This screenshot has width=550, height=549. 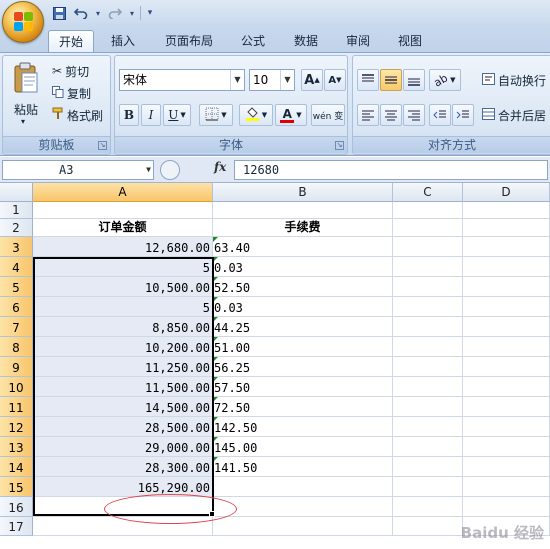 I want to click on row-header-13: 13, so click(x=16, y=447).